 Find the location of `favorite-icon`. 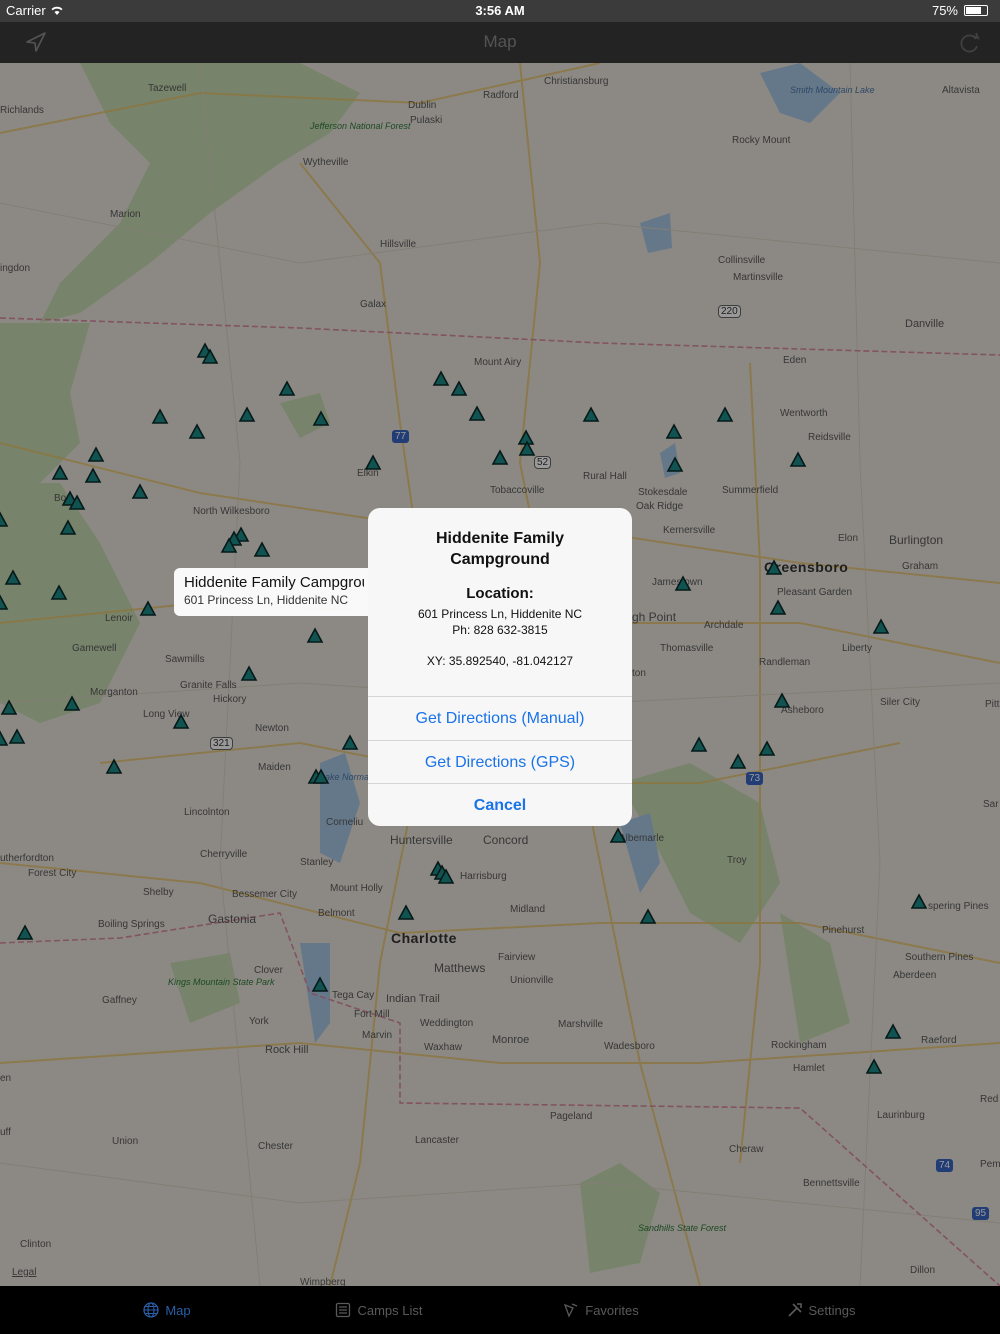

favorite-icon is located at coordinates (571, 1310).